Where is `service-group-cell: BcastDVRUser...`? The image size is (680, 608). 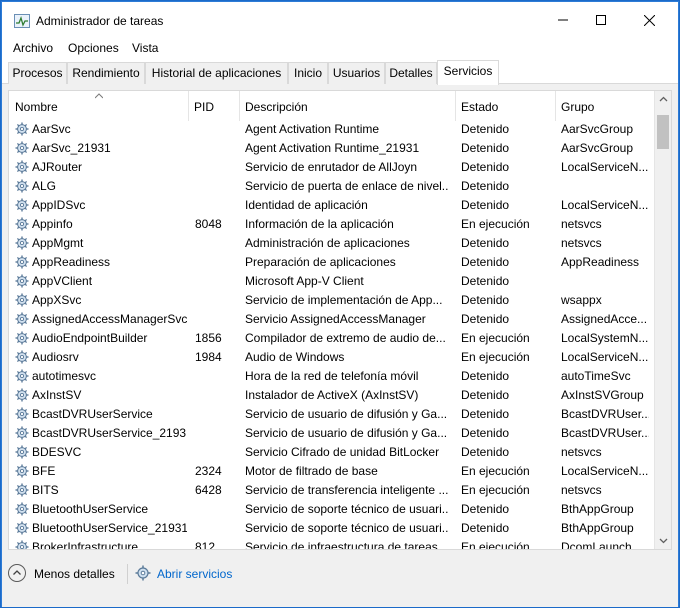 service-group-cell: BcastDVRUser... is located at coordinates (605, 433).